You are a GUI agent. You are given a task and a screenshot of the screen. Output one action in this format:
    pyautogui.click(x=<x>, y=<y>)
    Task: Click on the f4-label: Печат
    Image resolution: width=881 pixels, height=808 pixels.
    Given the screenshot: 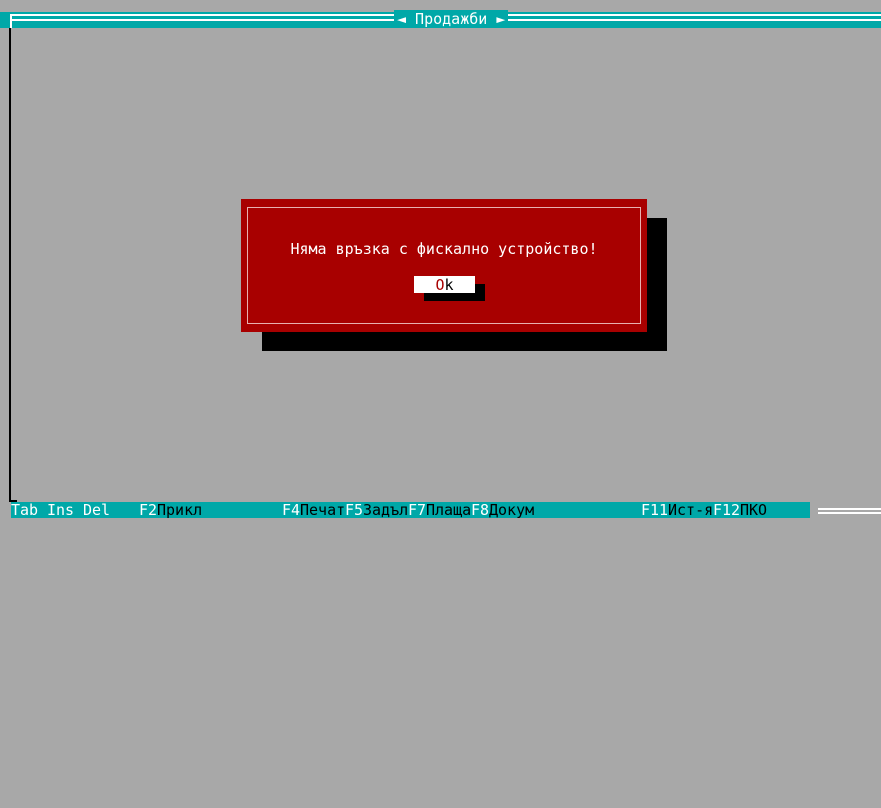 What is the action you would take?
    pyautogui.click(x=323, y=510)
    